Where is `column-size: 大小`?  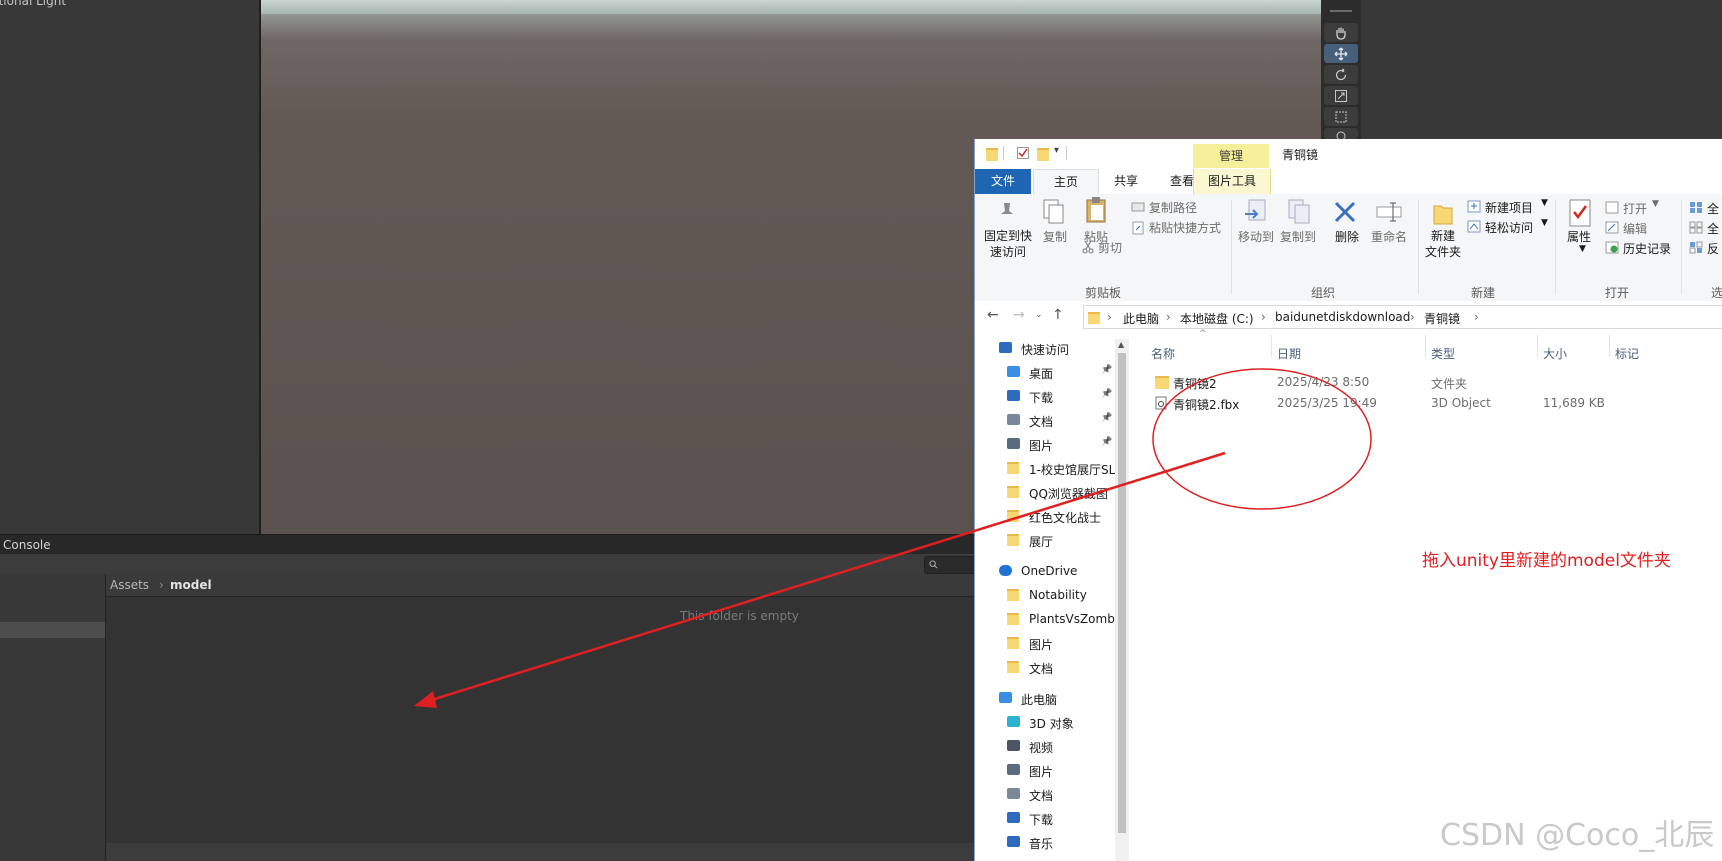
column-size: 大小 is located at coordinates (1555, 353).